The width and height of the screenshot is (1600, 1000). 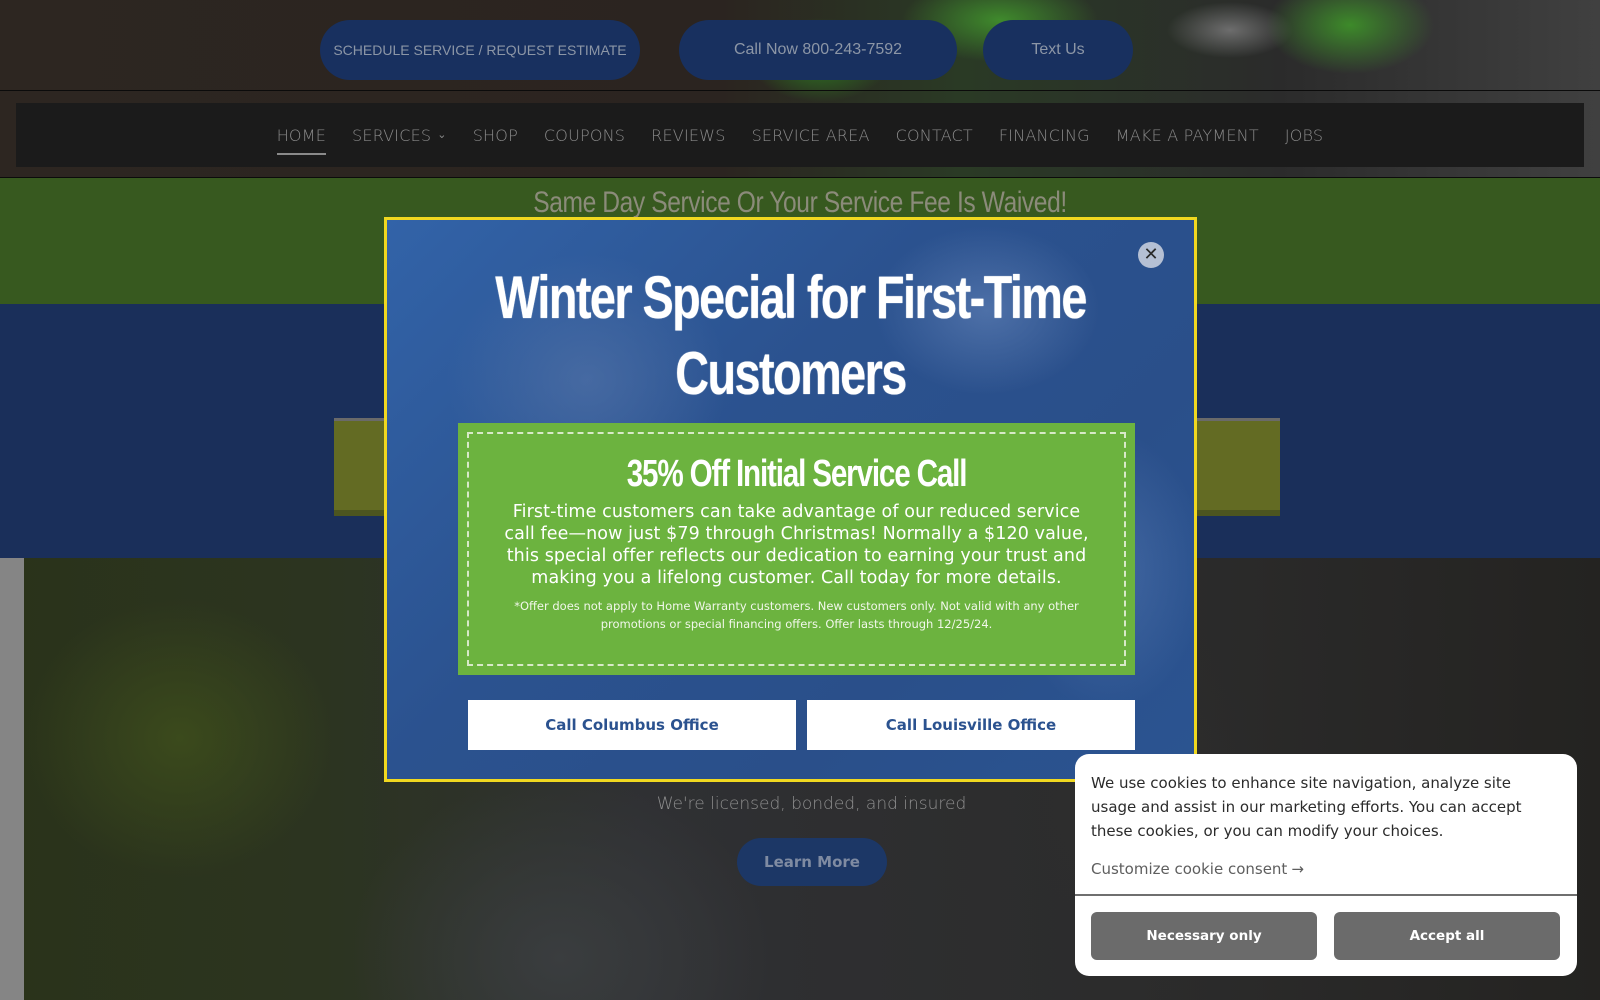 I want to click on nav-item-financing: FINANCING, so click(x=1044, y=135).